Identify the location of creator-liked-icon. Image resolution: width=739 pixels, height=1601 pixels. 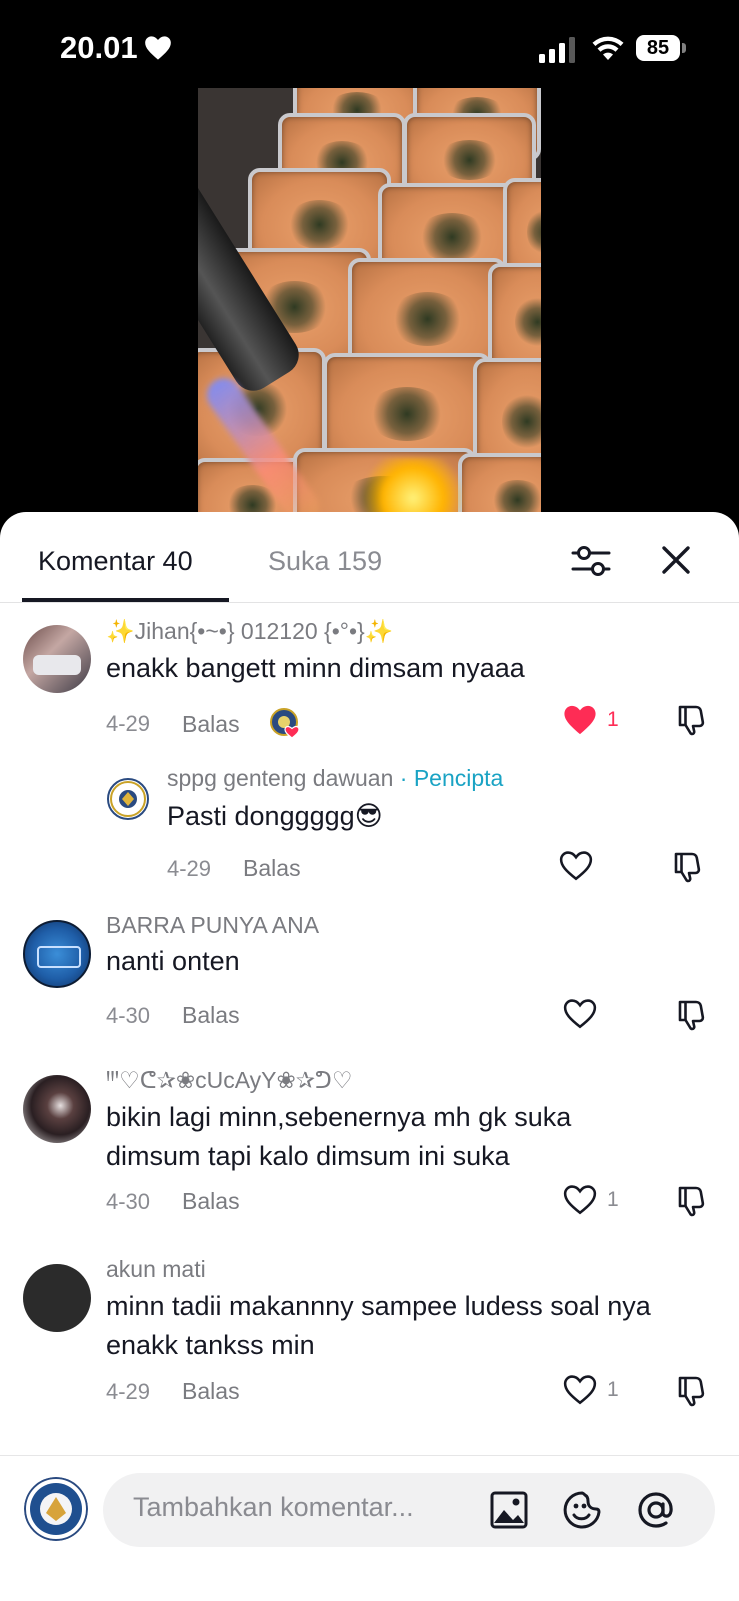
(284, 723).